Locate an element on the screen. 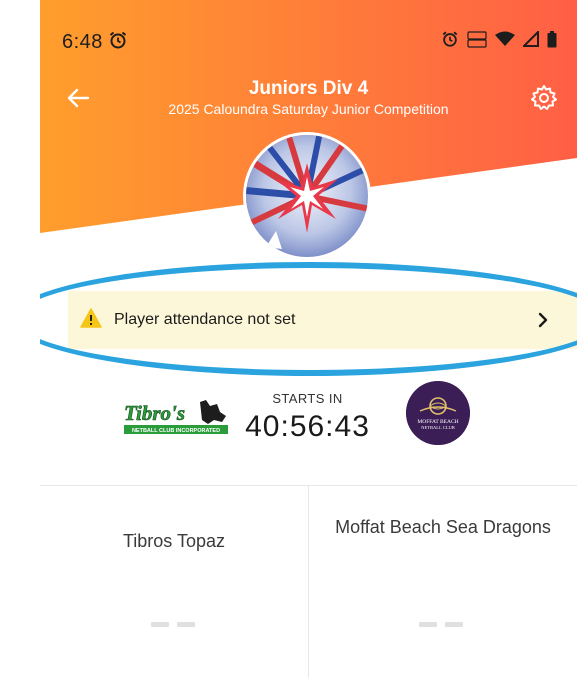 The image size is (577, 678). away-team-name: Moffat Beach Sea Dragons is located at coordinates (443, 527).